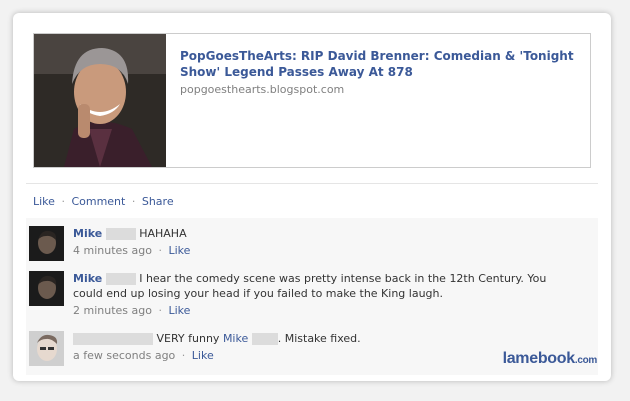  Describe the element at coordinates (539, 358) in the screenshot. I see `watermark-name: lamebook` at that location.